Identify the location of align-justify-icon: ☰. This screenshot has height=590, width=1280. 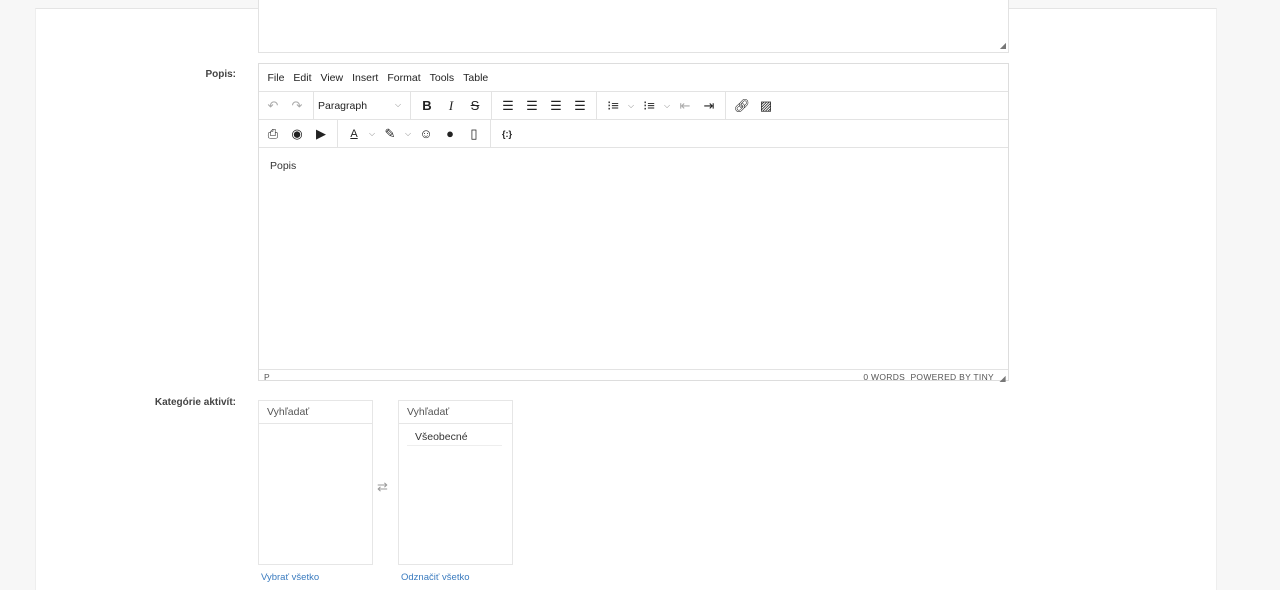
(580, 106).